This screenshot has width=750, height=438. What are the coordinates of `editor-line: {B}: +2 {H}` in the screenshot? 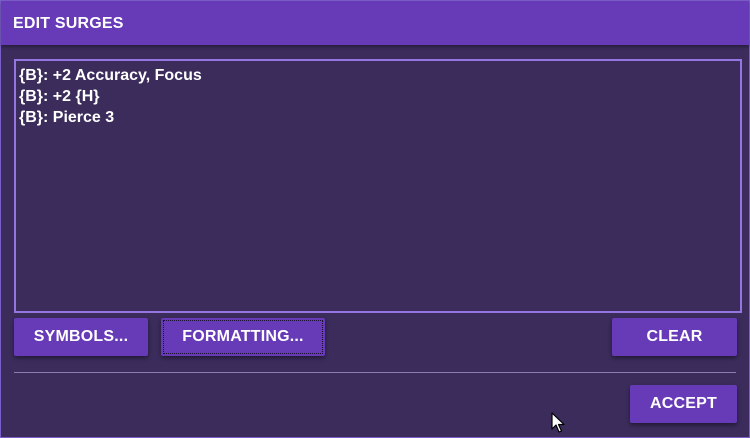 It's located at (59, 96).